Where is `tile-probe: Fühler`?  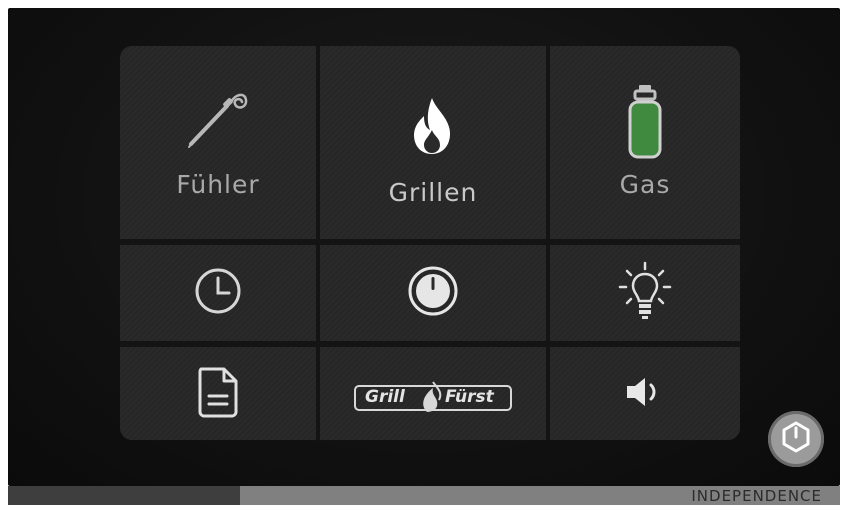 tile-probe: Fühler is located at coordinates (218, 142).